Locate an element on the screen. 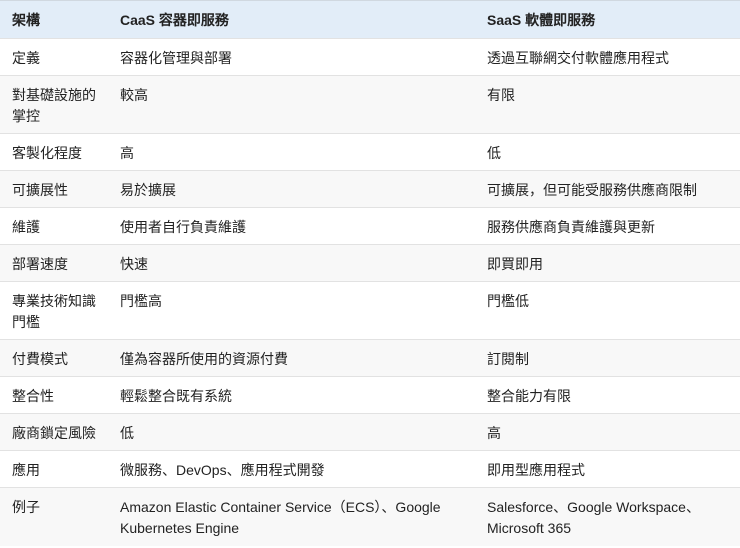 Image resolution: width=740 pixels, height=548 pixels. table-cell: 較高 is located at coordinates (291, 104).